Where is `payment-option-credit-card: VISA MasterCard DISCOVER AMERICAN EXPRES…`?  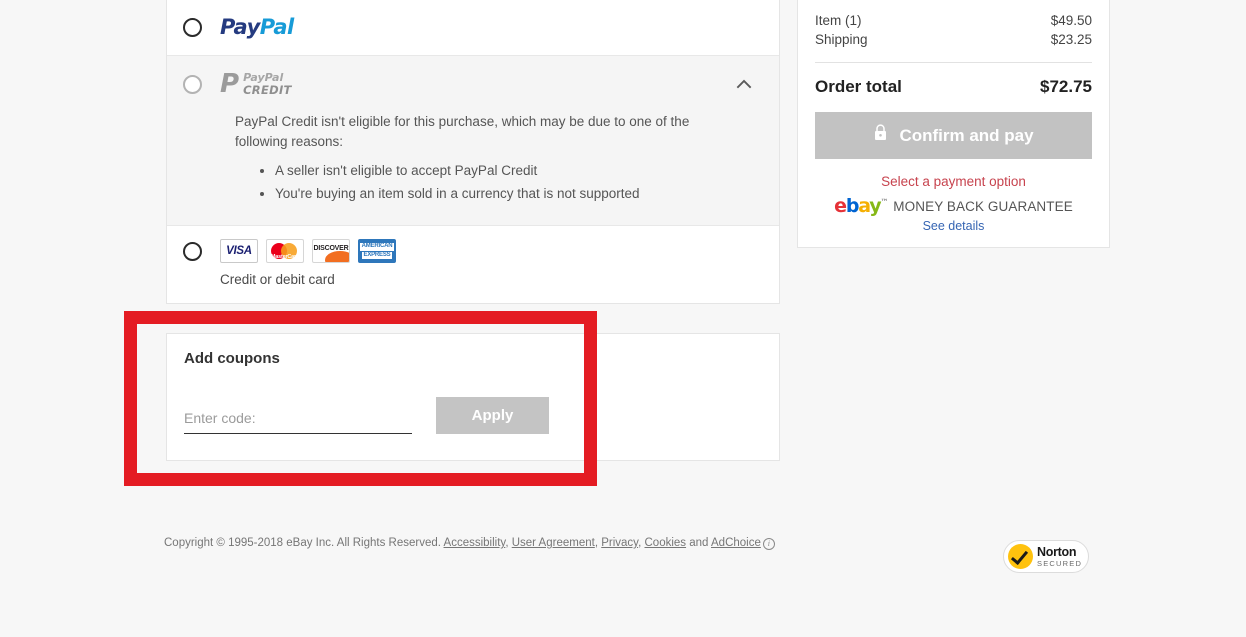
payment-option-credit-card: VISA MasterCard DISCOVER AMERICAN EXPRES… is located at coordinates (473, 264).